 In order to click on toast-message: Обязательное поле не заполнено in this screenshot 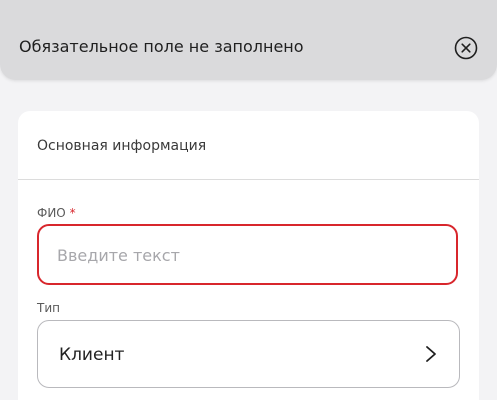, I will do `click(161, 46)`.